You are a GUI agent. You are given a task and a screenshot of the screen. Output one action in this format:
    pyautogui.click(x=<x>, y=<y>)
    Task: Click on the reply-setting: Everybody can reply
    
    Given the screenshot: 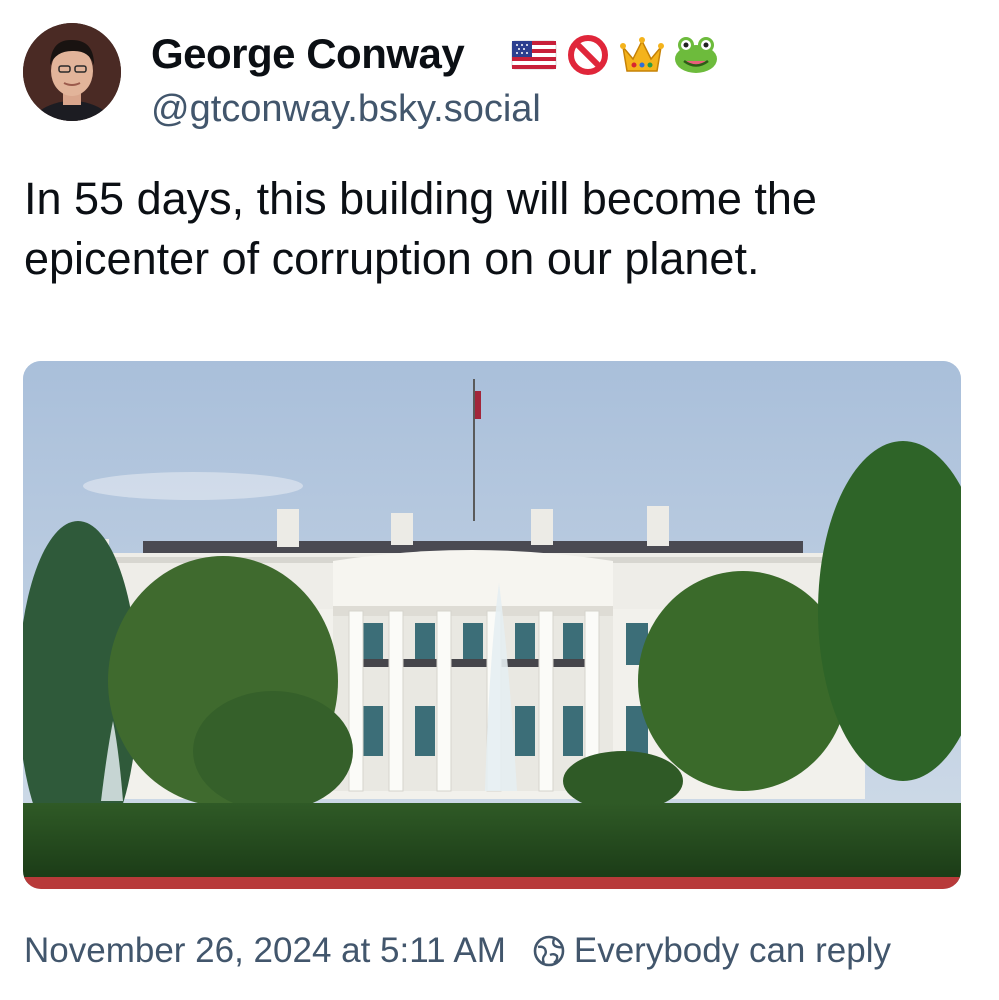 What is the action you would take?
    pyautogui.click(x=732, y=951)
    